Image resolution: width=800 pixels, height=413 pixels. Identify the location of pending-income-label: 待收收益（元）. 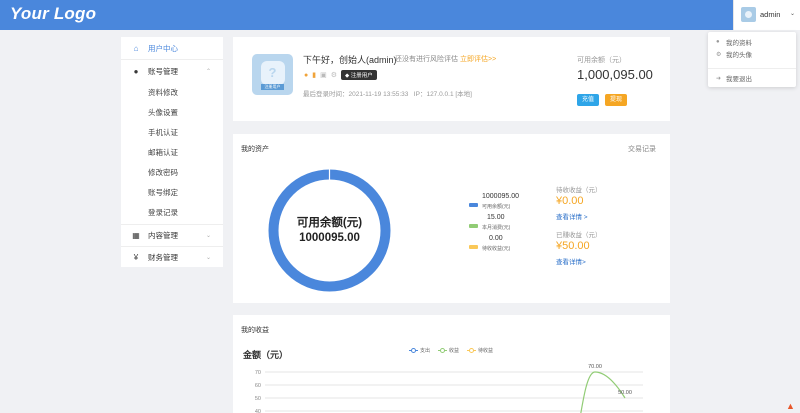
(579, 190).